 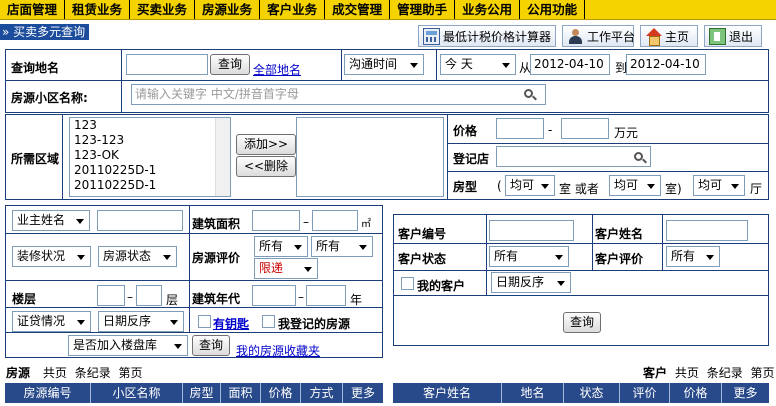 I want to click on listing-status-select: 房源状态, so click(x=137, y=256).